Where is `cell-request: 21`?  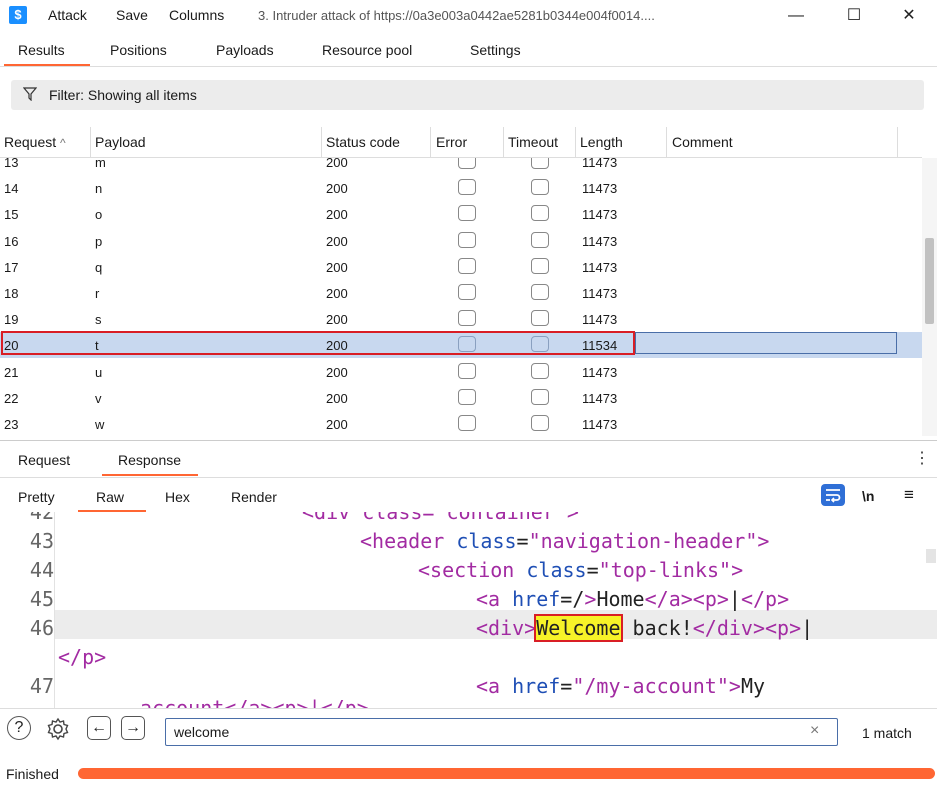 cell-request: 21 is located at coordinates (11, 372).